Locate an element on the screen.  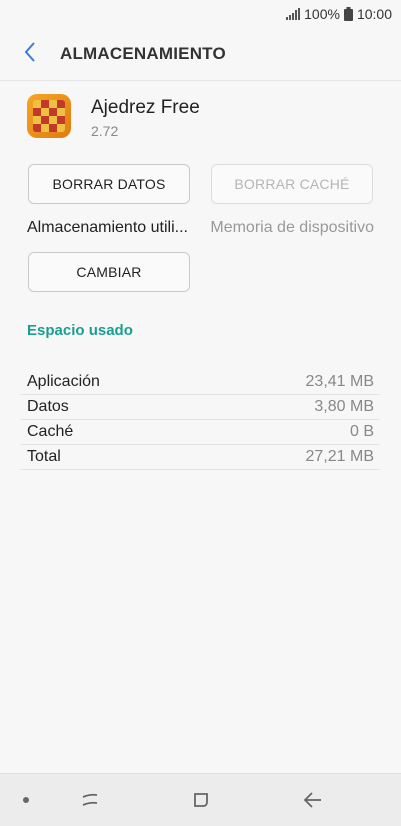
clear-data-button: BORRAR DATOS is located at coordinates (109, 184).